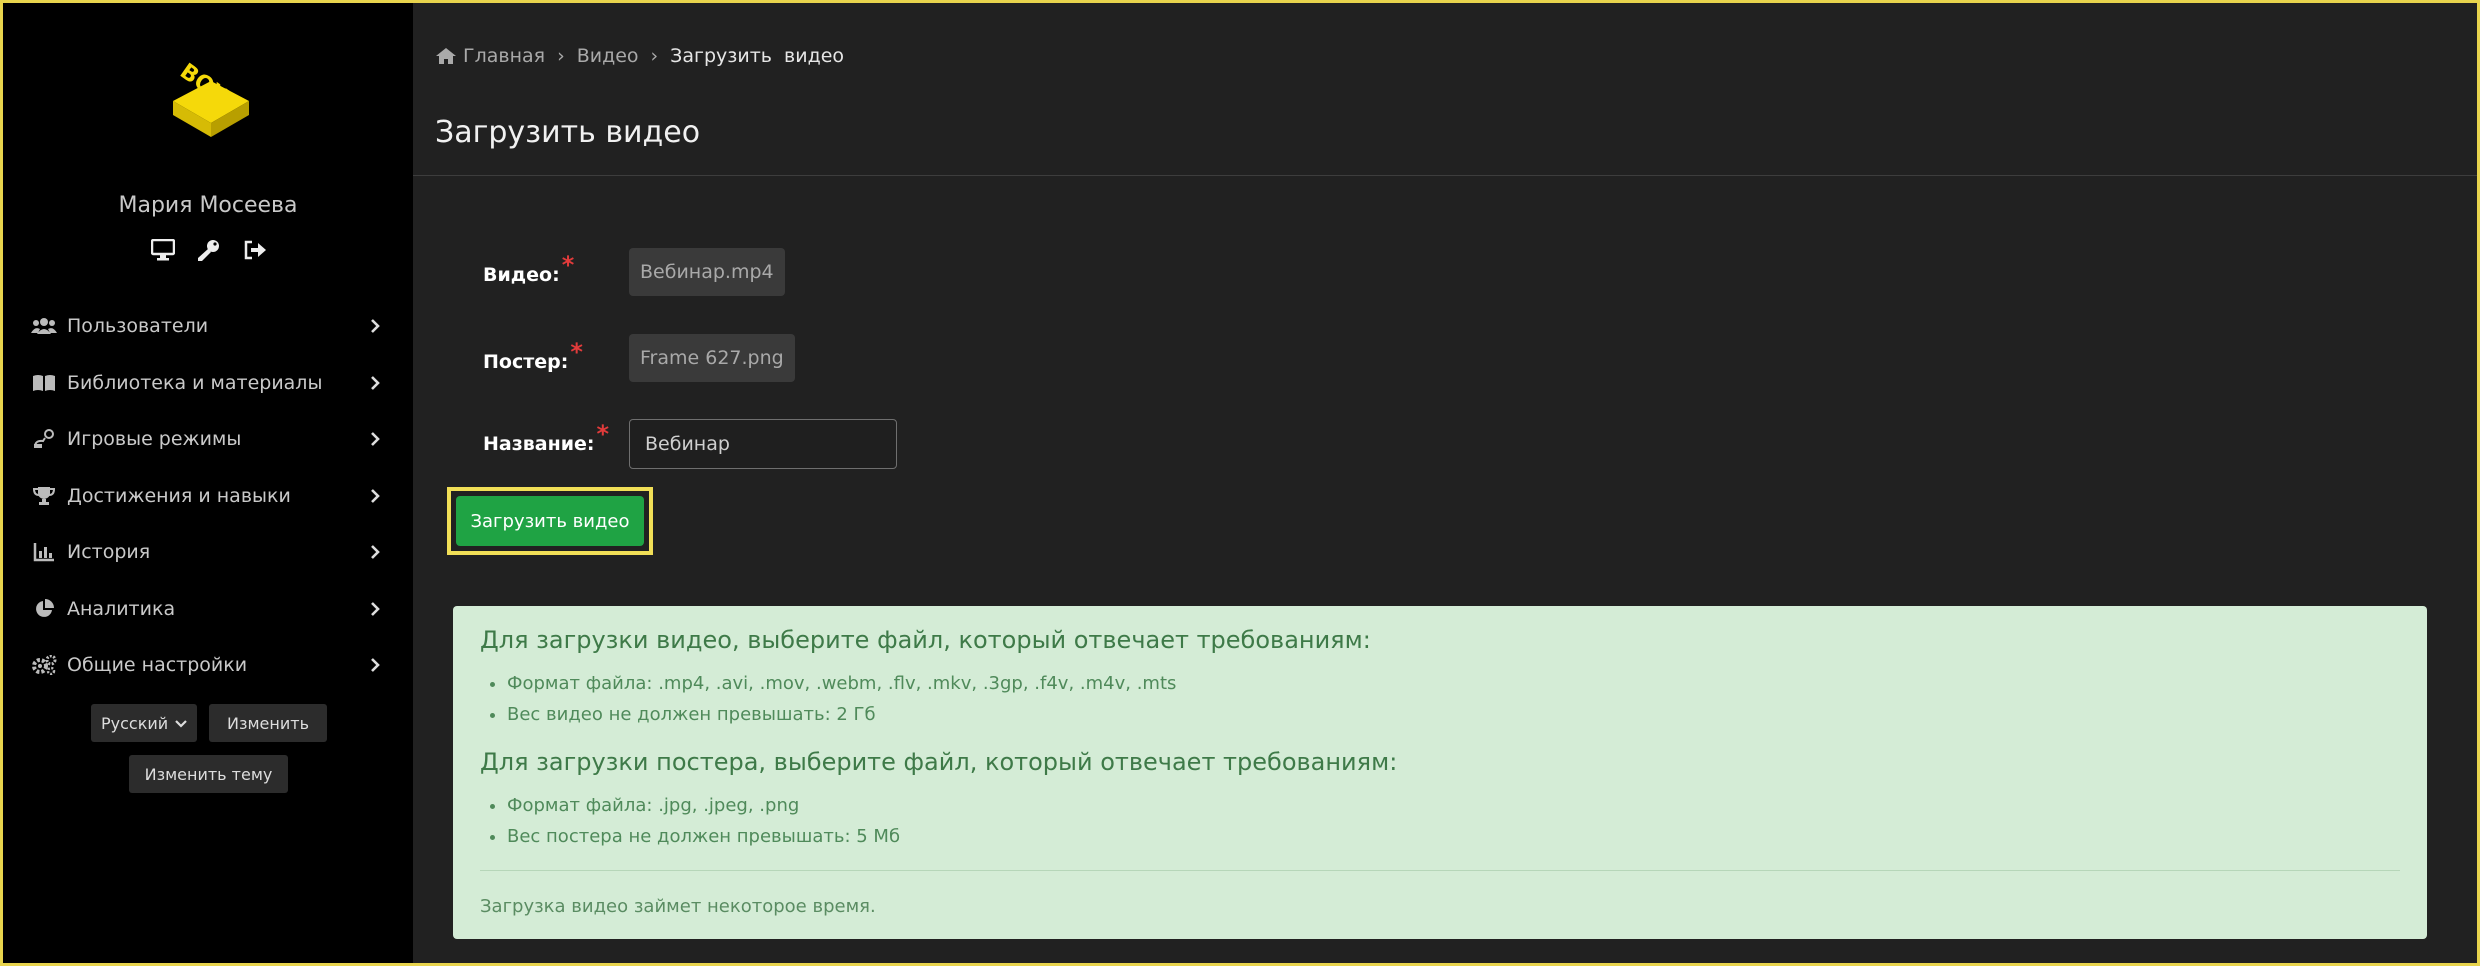 This screenshot has width=2480, height=966. I want to click on chevron-down-icon, so click(181, 723).